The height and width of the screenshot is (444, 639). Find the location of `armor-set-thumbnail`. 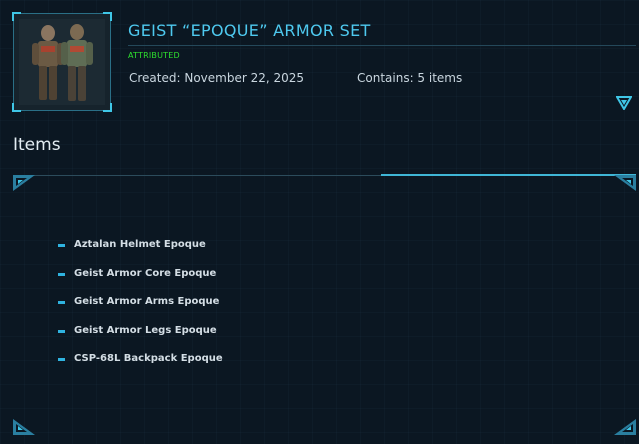

armor-set-thumbnail is located at coordinates (62, 62).